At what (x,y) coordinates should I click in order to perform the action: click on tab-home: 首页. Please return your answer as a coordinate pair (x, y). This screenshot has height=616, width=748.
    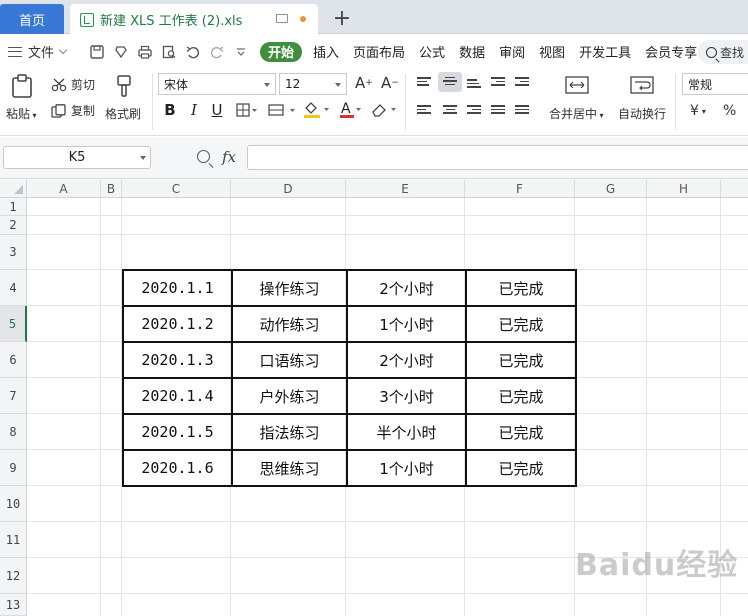
    Looking at the image, I should click on (32, 19).